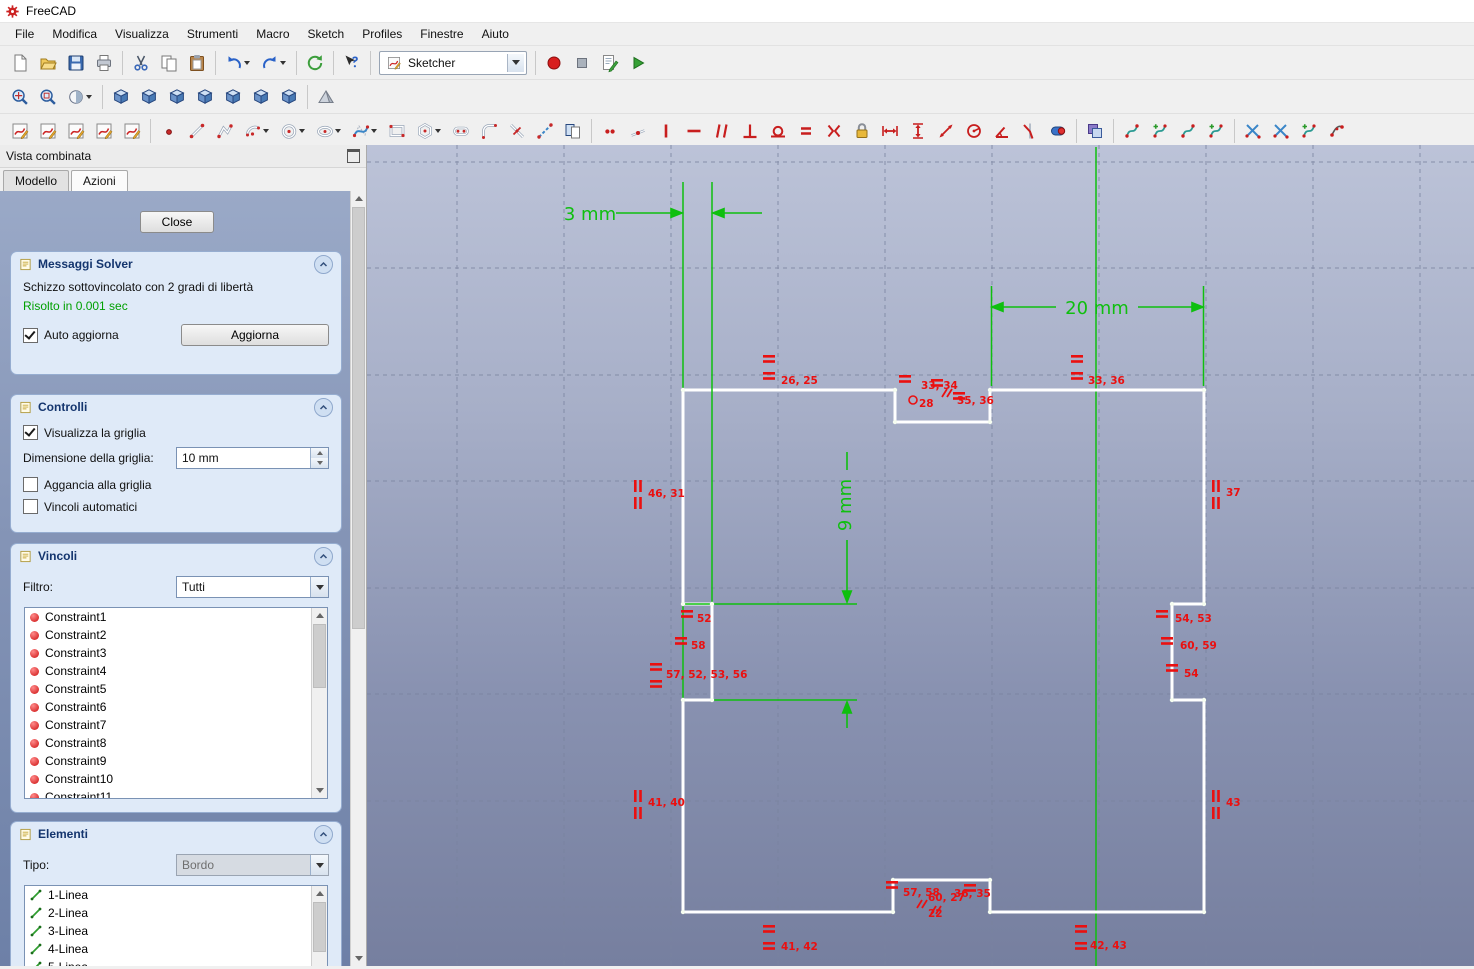 This screenshot has height=969, width=1474. Describe the element at coordinates (778, 131) in the screenshot. I see `constrain-tangent-button` at that location.